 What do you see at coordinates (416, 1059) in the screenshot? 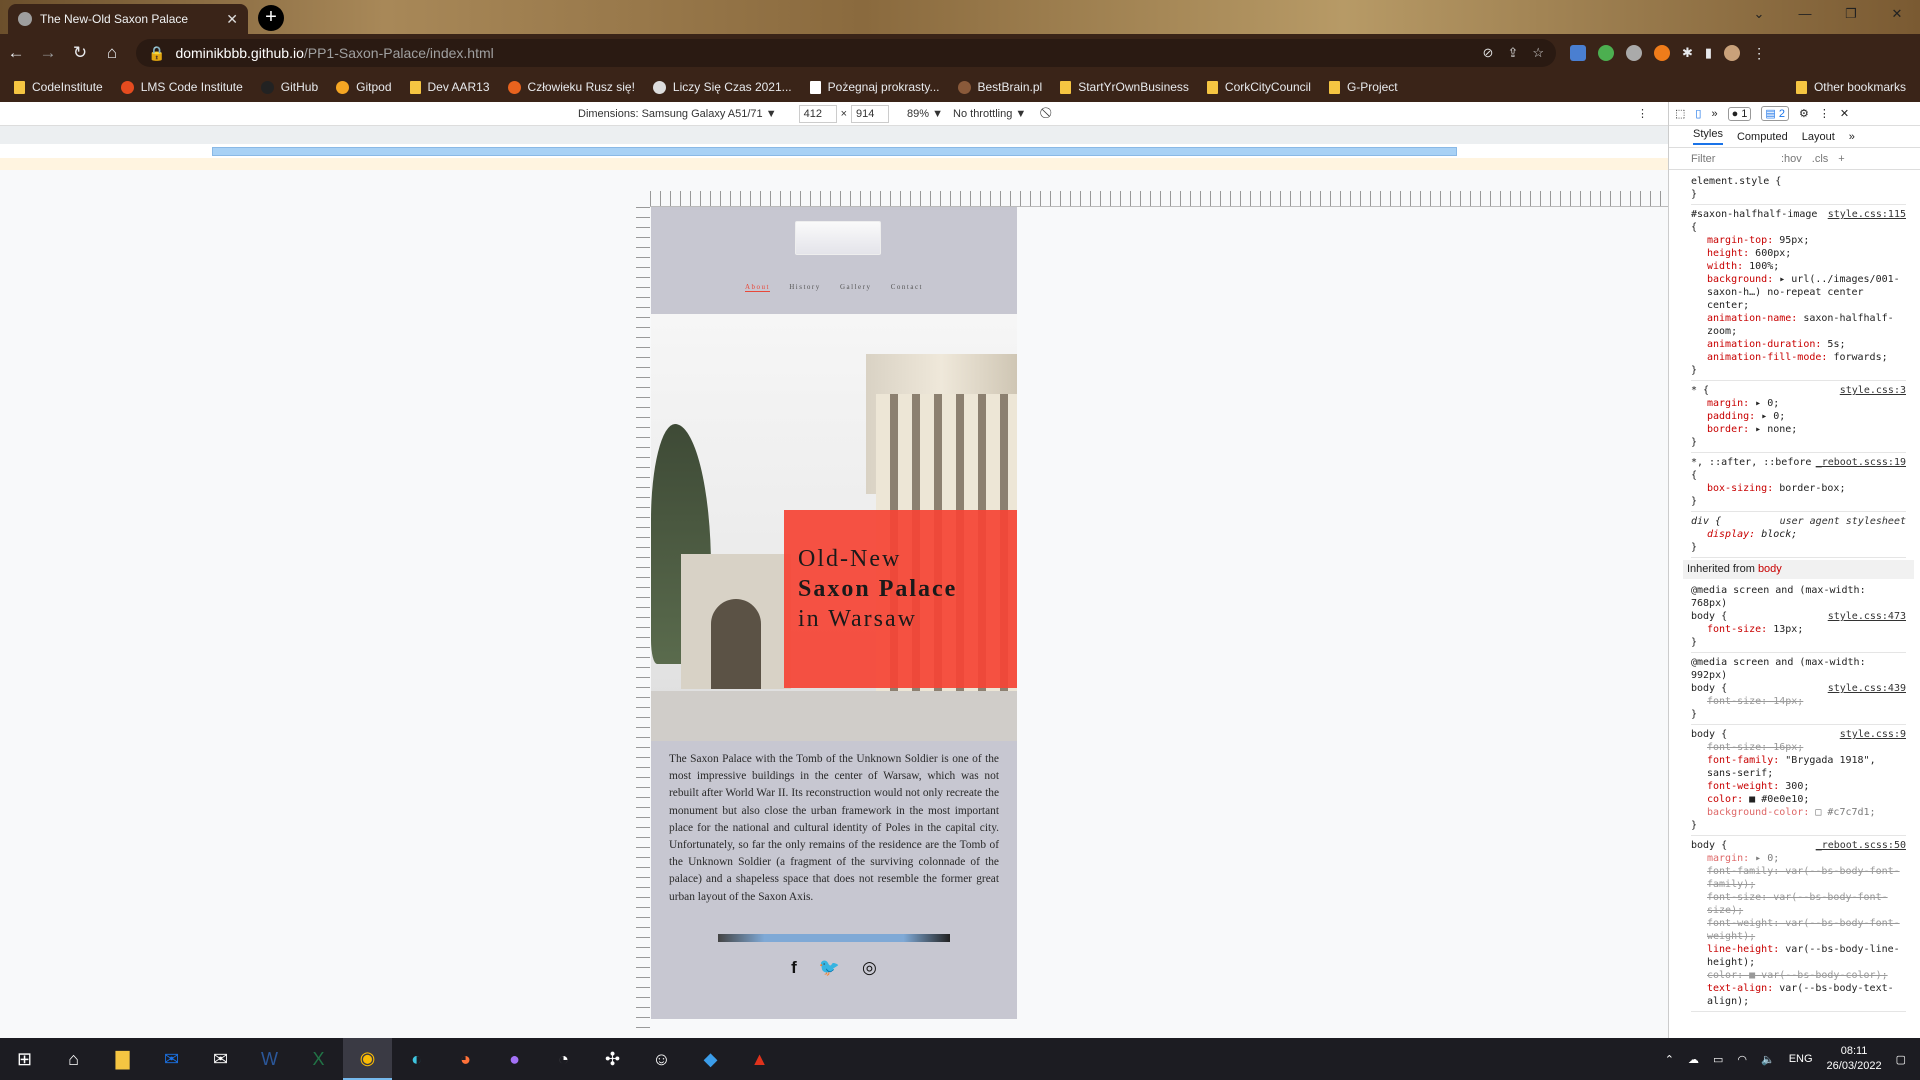
I see `edge-icon: ◐` at bounding box center [416, 1059].